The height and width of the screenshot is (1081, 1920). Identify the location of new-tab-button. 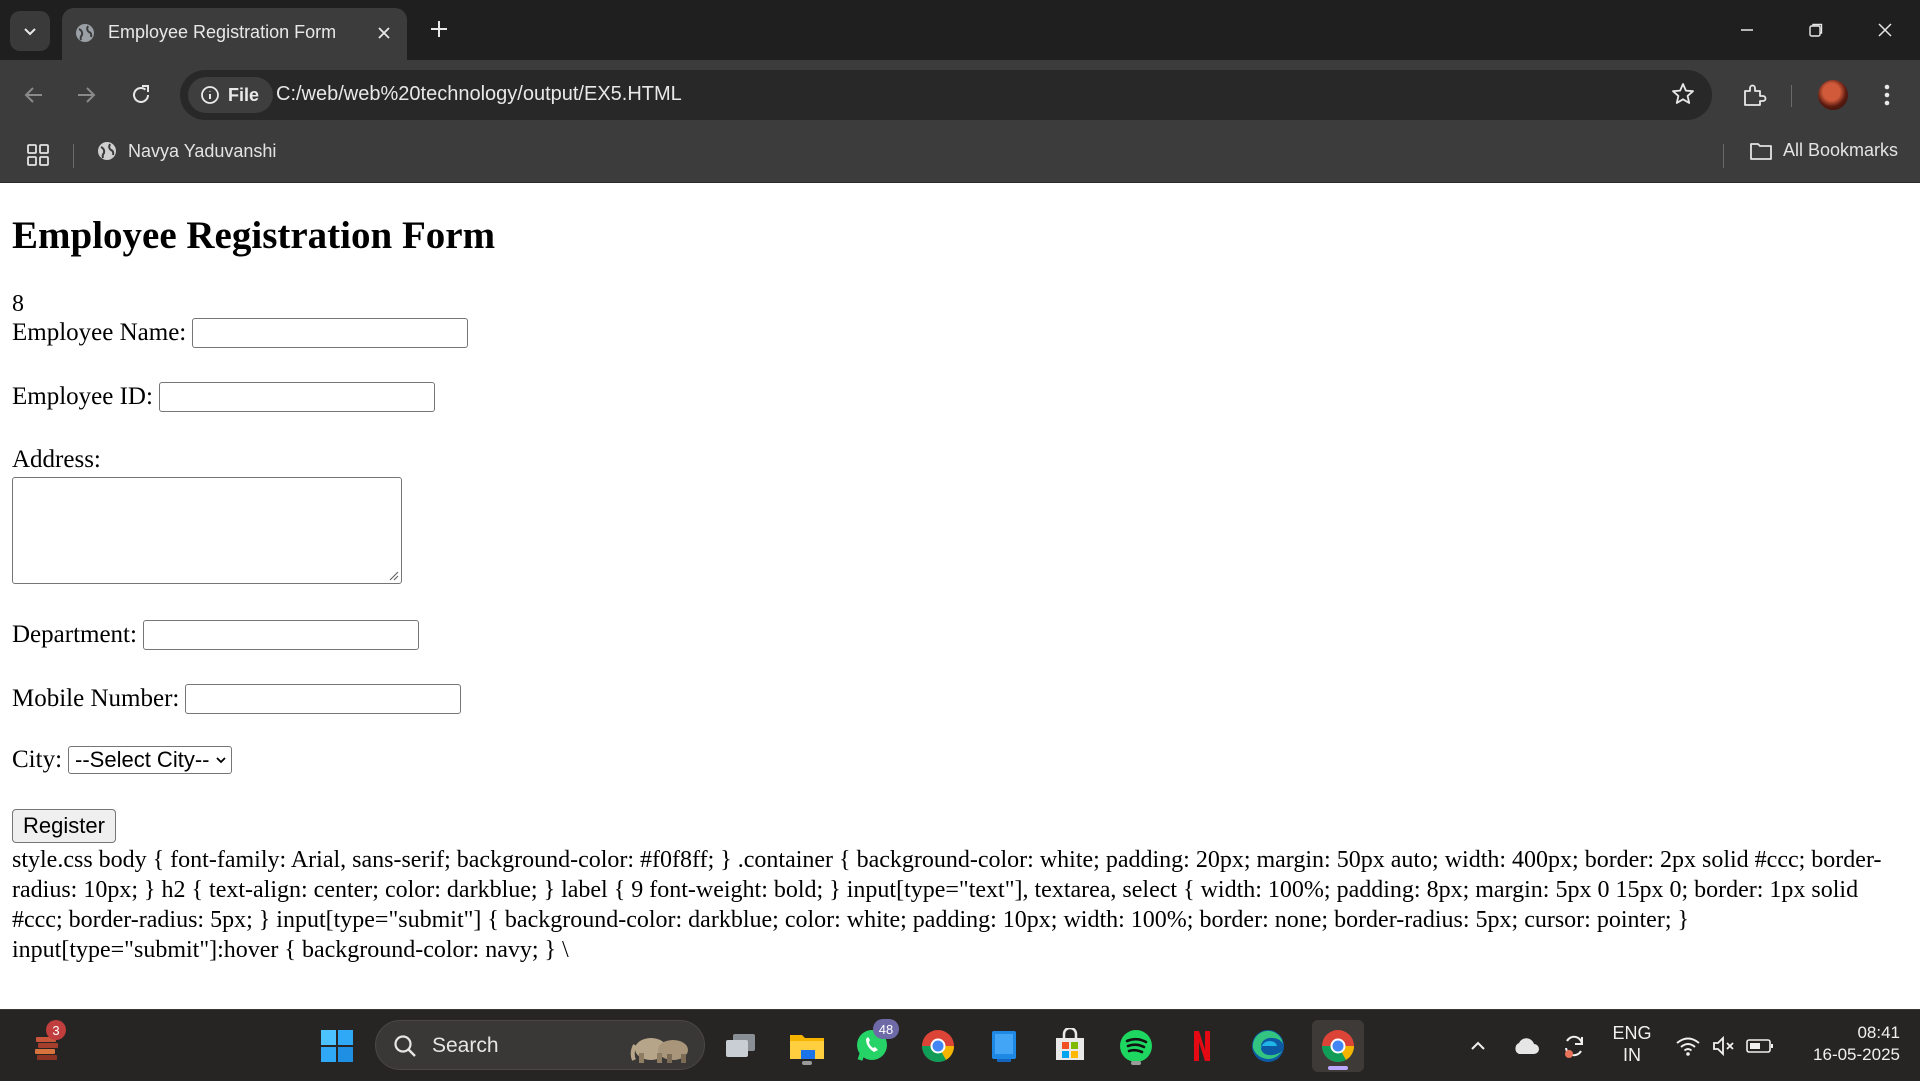
(439, 29).